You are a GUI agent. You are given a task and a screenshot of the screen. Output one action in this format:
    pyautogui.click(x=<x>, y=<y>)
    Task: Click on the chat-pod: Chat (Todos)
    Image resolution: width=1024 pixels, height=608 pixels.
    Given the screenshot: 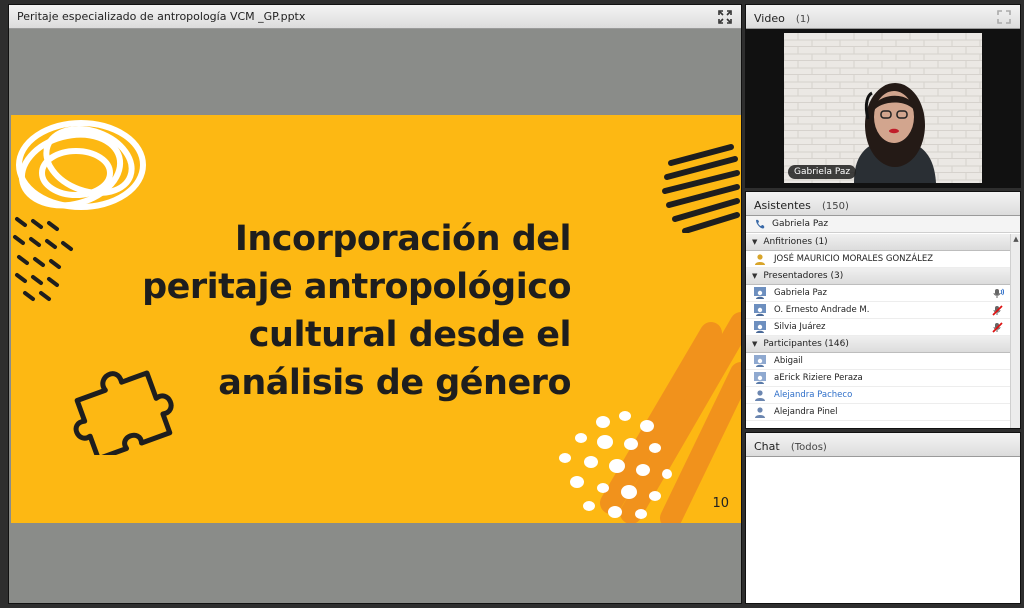 What is the action you would take?
    pyautogui.click(x=883, y=518)
    